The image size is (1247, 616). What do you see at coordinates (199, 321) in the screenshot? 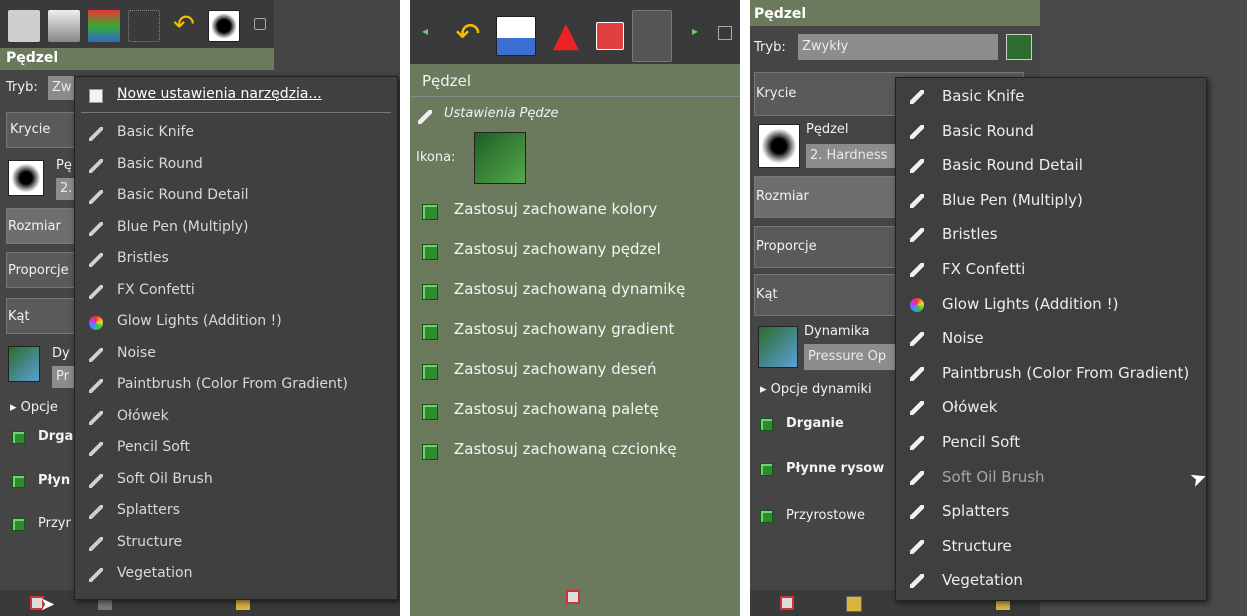
I see `menu-item-label: Glow Lights (Addition !)` at bounding box center [199, 321].